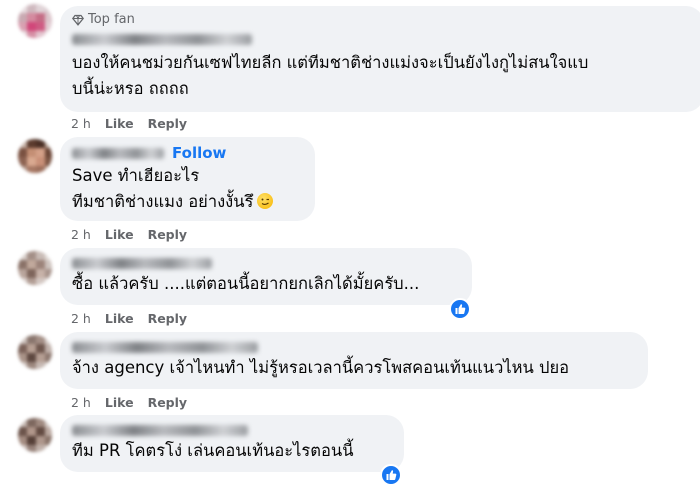 The width and height of the screenshot is (700, 486). I want to click on diamond-icon, so click(78, 20).